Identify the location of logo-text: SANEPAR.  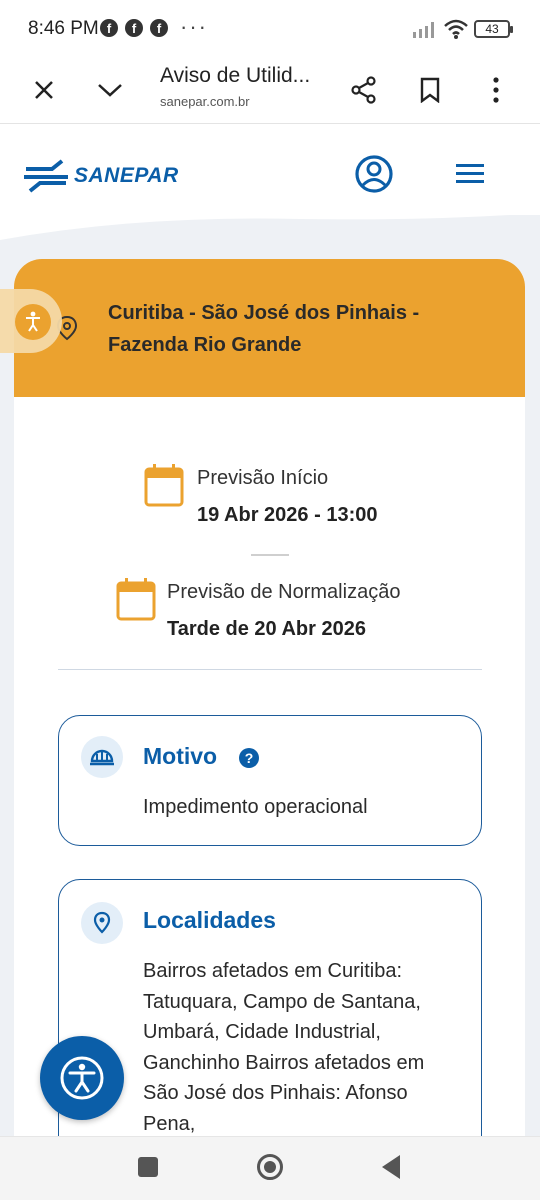
(126, 175).